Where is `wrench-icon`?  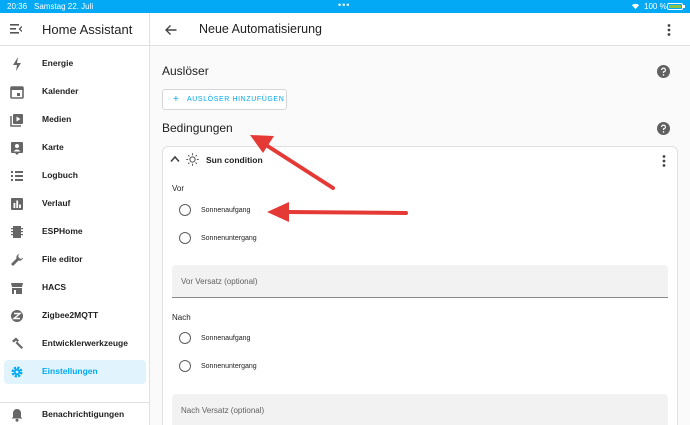 wrench-icon is located at coordinates (17, 260).